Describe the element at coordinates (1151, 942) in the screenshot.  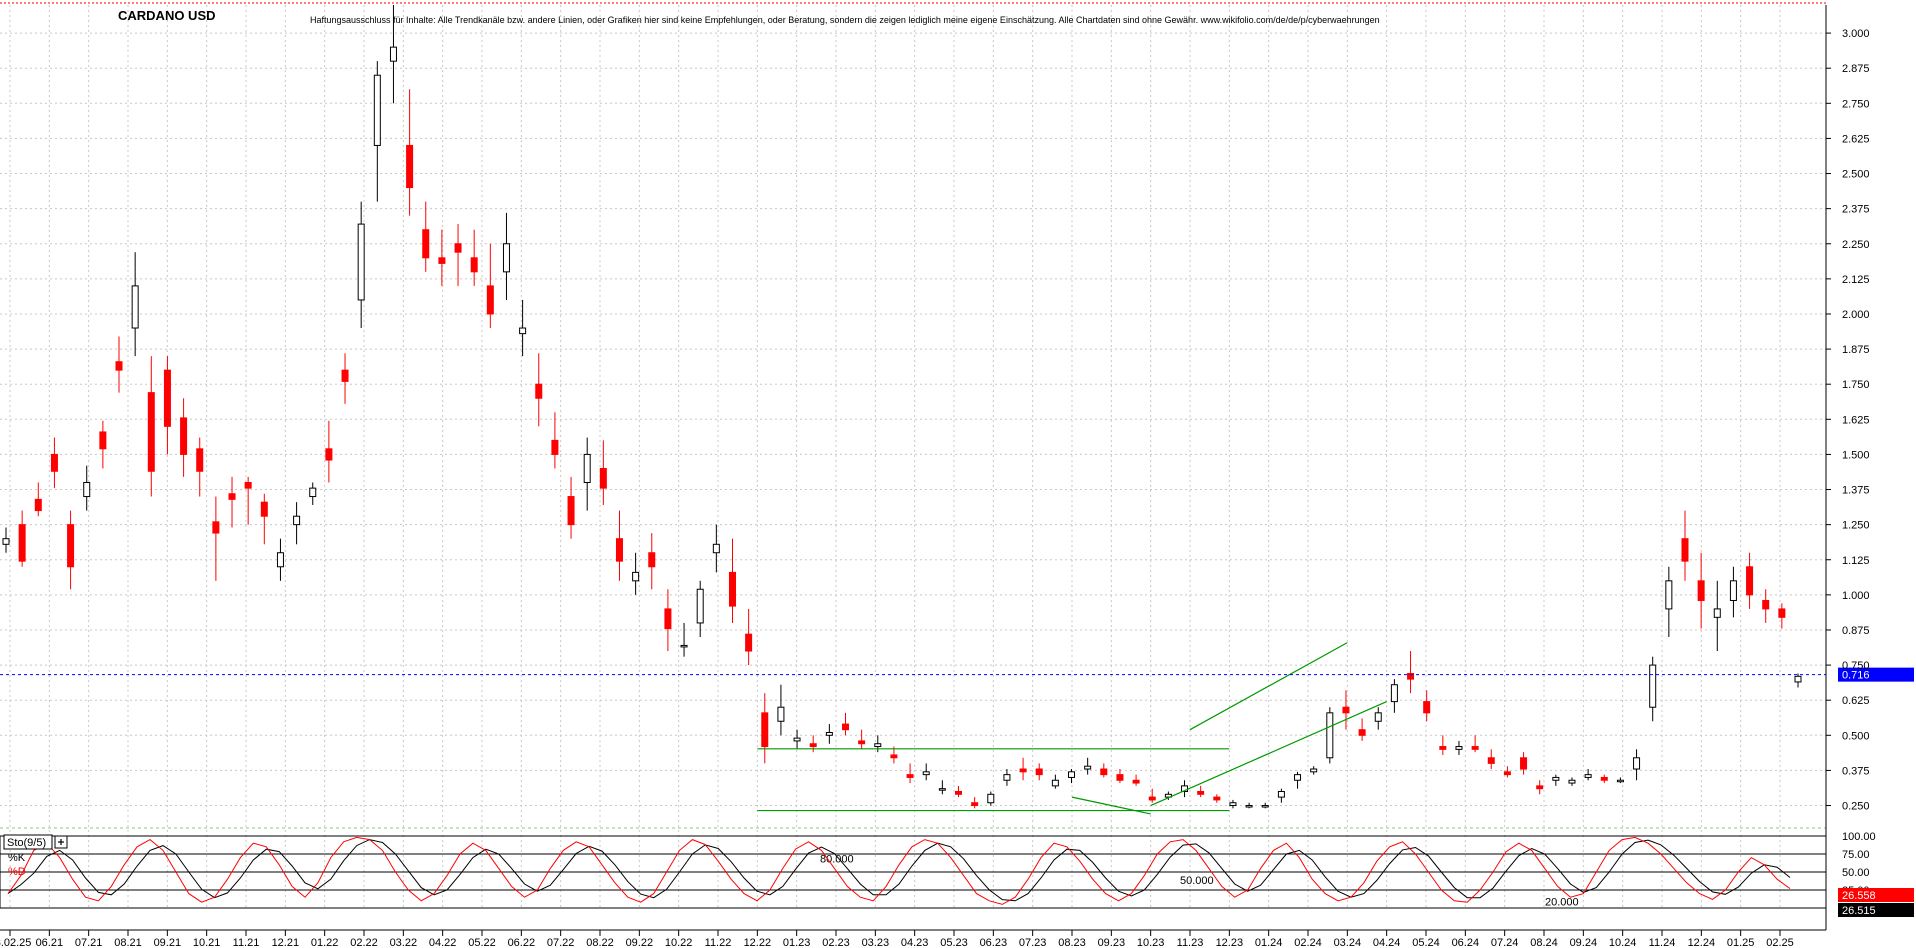
I see `x-tick-label: 10.23` at that location.